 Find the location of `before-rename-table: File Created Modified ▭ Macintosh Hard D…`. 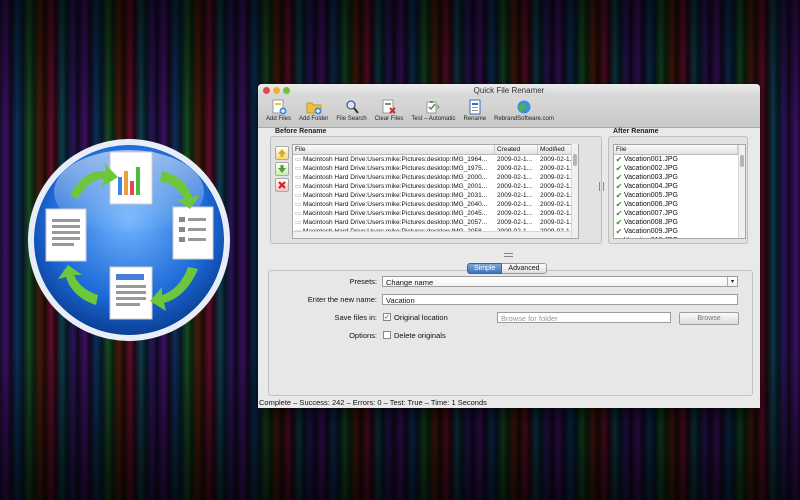

before-rename-table: File Created Modified ▭ Macintosh Hard D… is located at coordinates (435, 191).